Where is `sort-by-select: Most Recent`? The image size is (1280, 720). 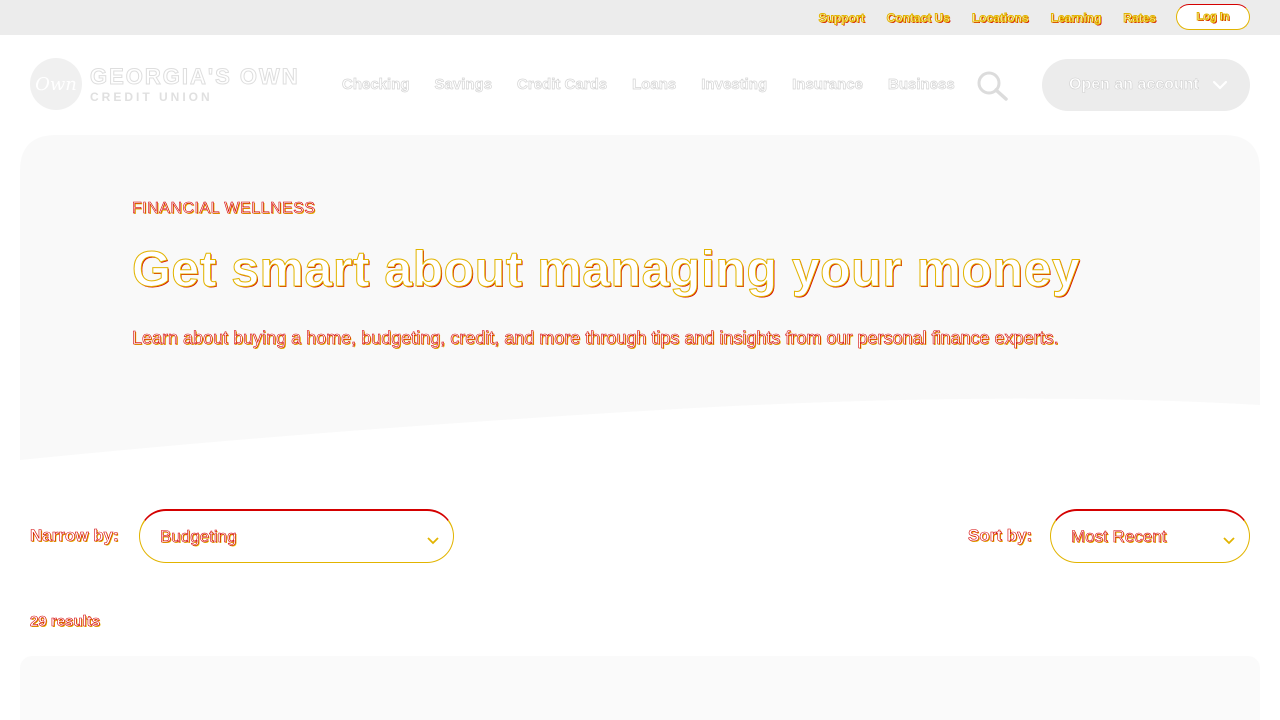
sort-by-select: Most Recent is located at coordinates (1150, 536).